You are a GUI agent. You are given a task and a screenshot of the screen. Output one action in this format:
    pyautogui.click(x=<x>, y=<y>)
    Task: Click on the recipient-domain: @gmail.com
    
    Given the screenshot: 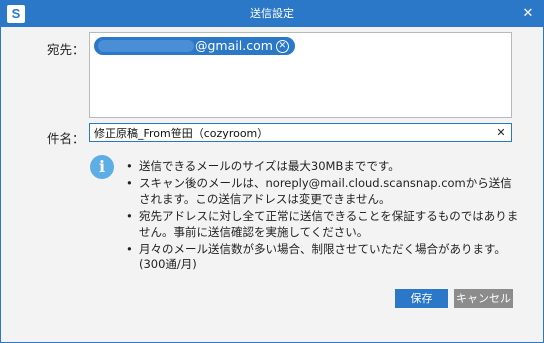 What is the action you would take?
    pyautogui.click(x=234, y=45)
    